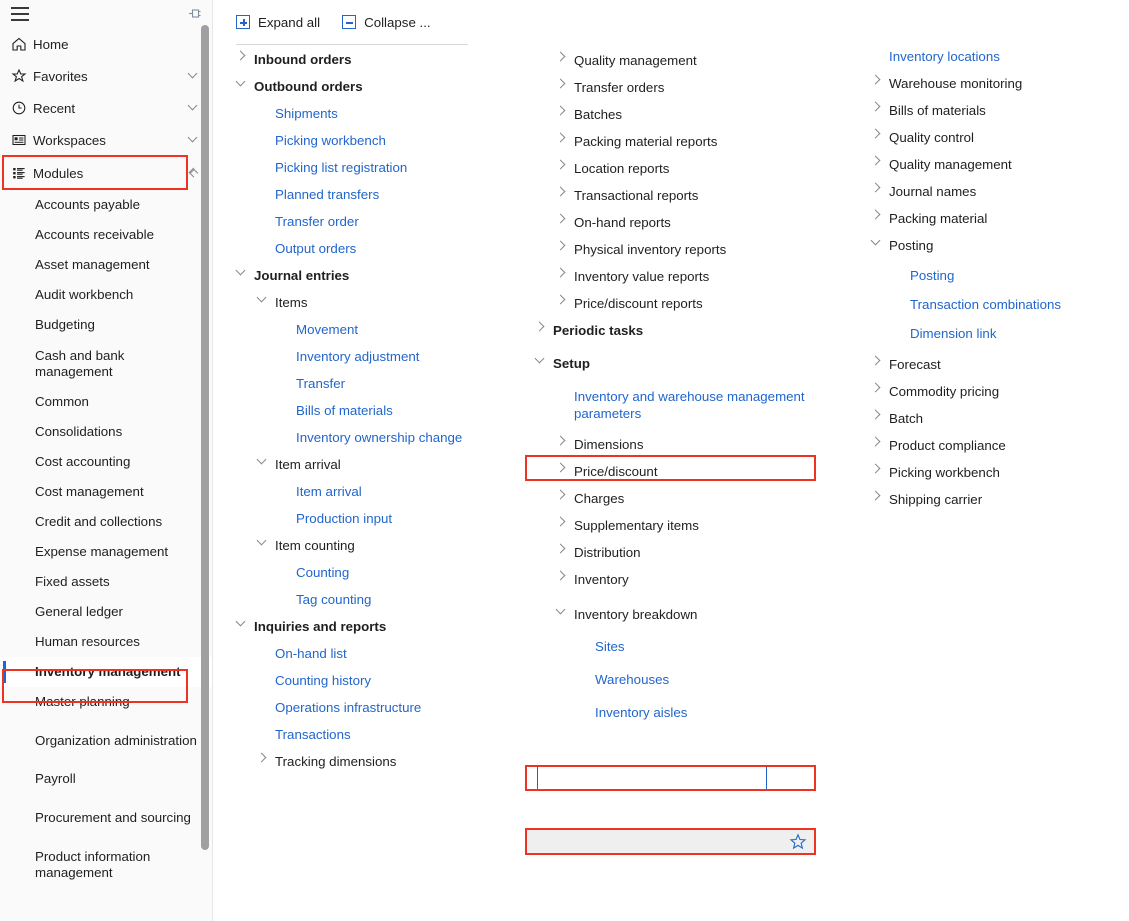  Describe the element at coordinates (396, 653) in the screenshot. I see `menu-link-on-hand-list: On-hand list` at that location.